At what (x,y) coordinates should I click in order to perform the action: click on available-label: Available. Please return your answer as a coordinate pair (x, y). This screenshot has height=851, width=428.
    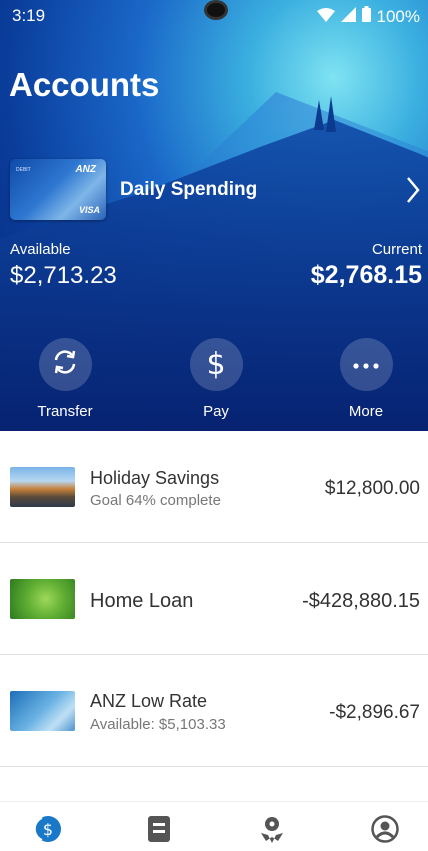
    Looking at the image, I should click on (40, 249).